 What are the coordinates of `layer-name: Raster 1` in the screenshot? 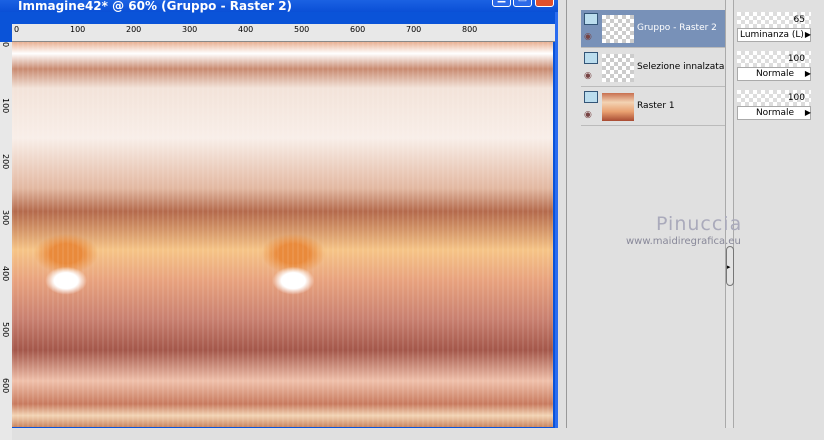 It's located at (656, 106).